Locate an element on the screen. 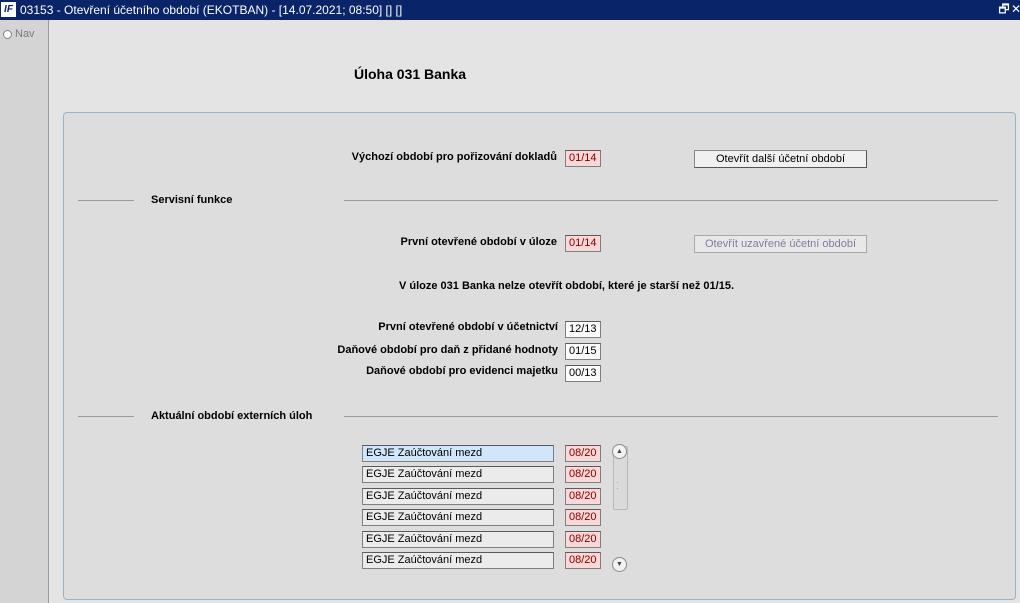 The image size is (1020, 603). close-icon: ✕ is located at coordinates (1015, 9).